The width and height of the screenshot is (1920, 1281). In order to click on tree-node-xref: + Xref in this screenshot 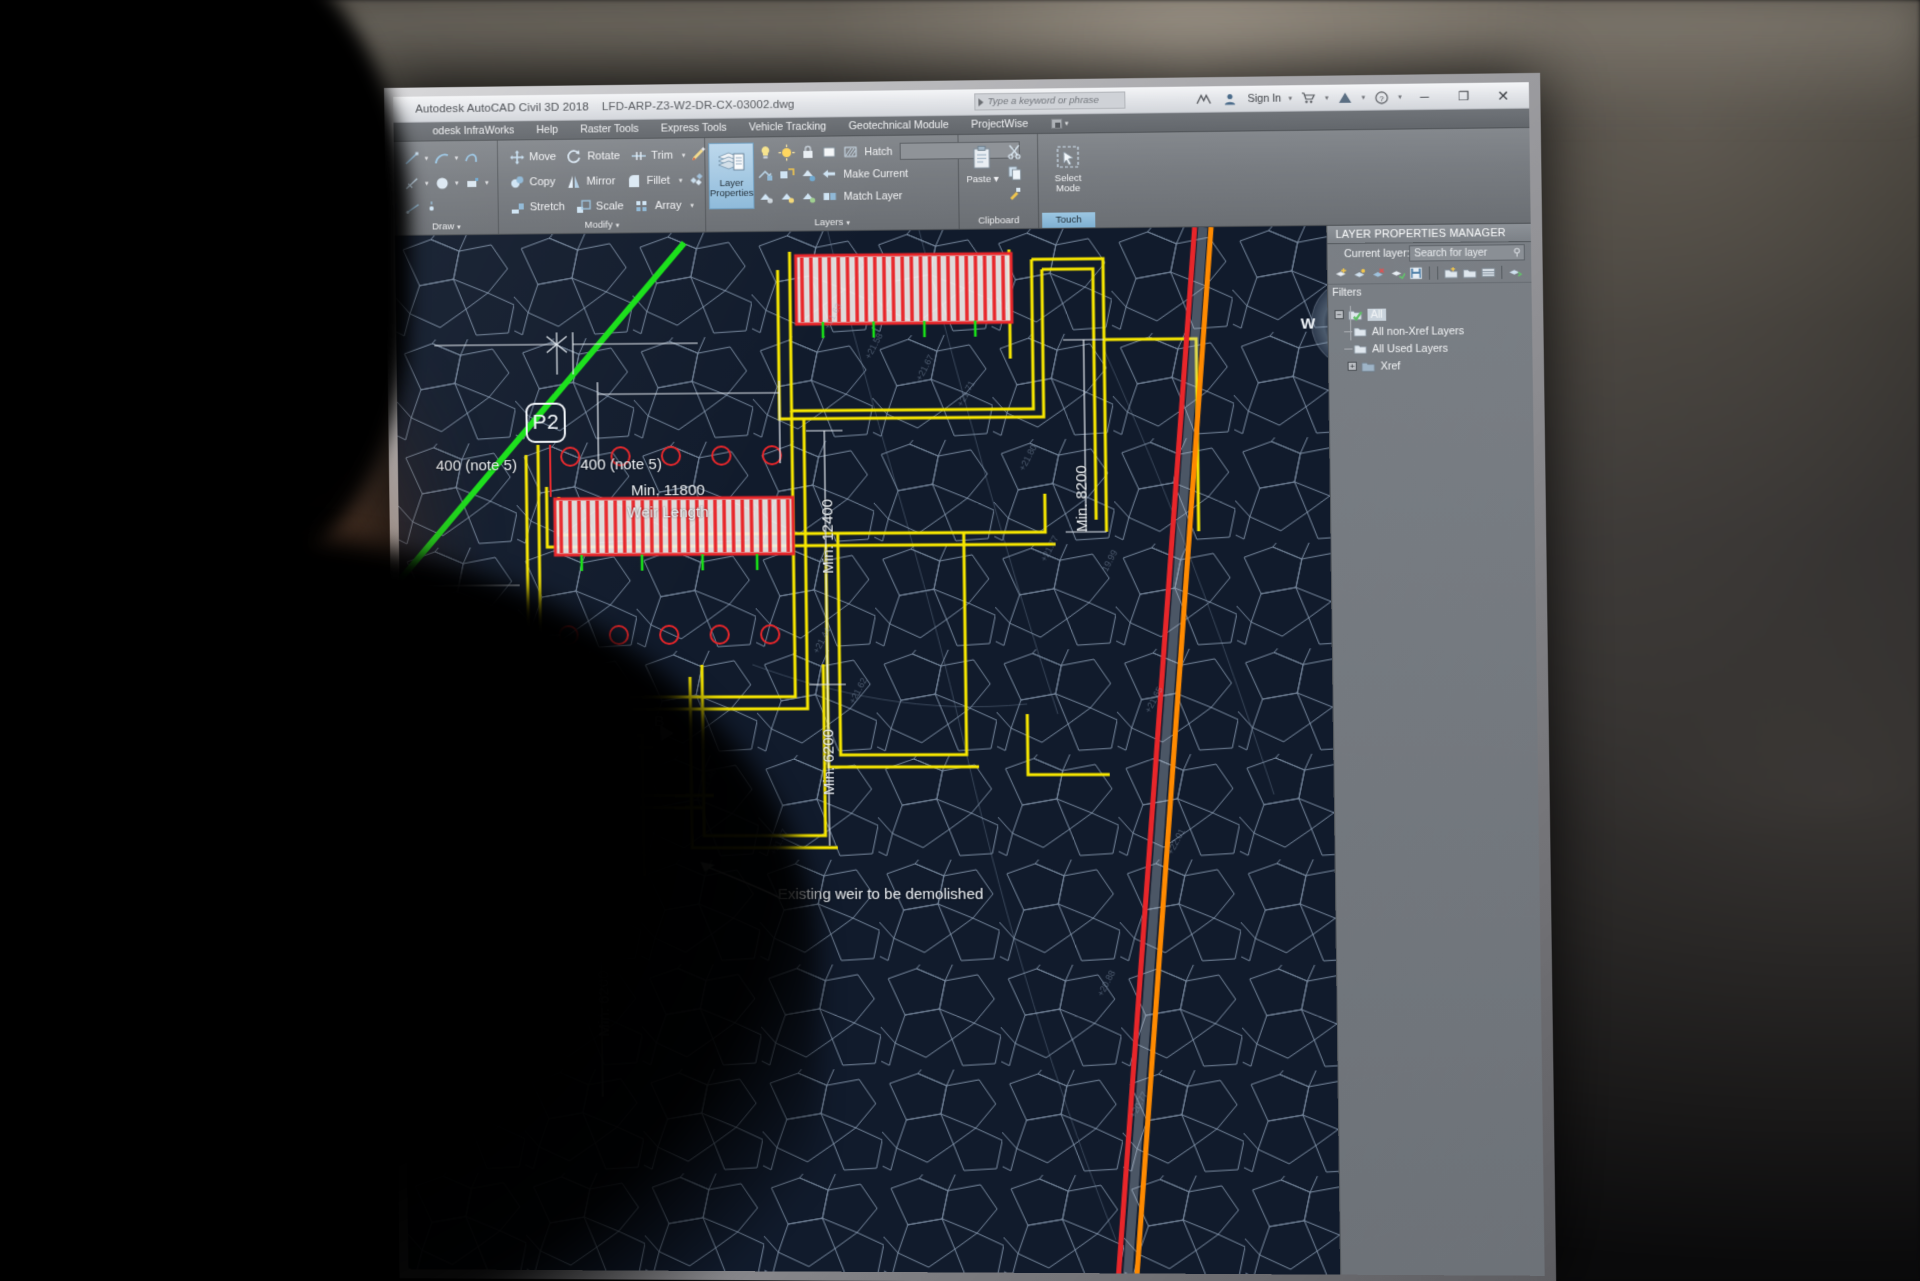, I will do `click(1439, 365)`.